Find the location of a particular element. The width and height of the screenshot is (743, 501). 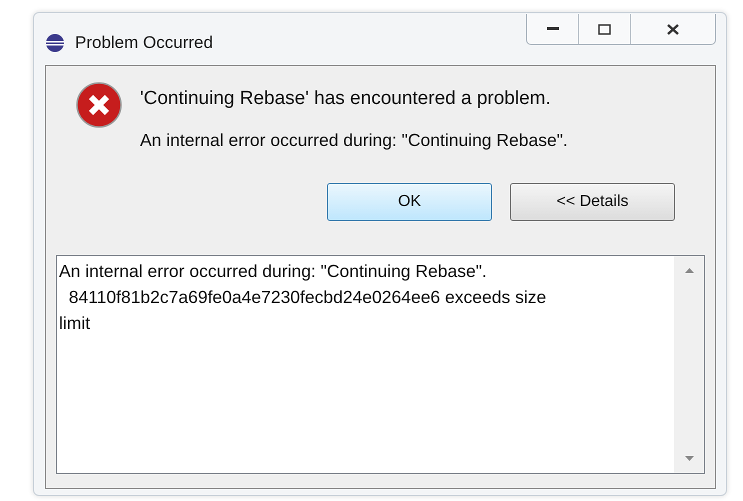

error-message: An internal error occurred during: "Continuing Rebase". is located at coordinates (354, 140).